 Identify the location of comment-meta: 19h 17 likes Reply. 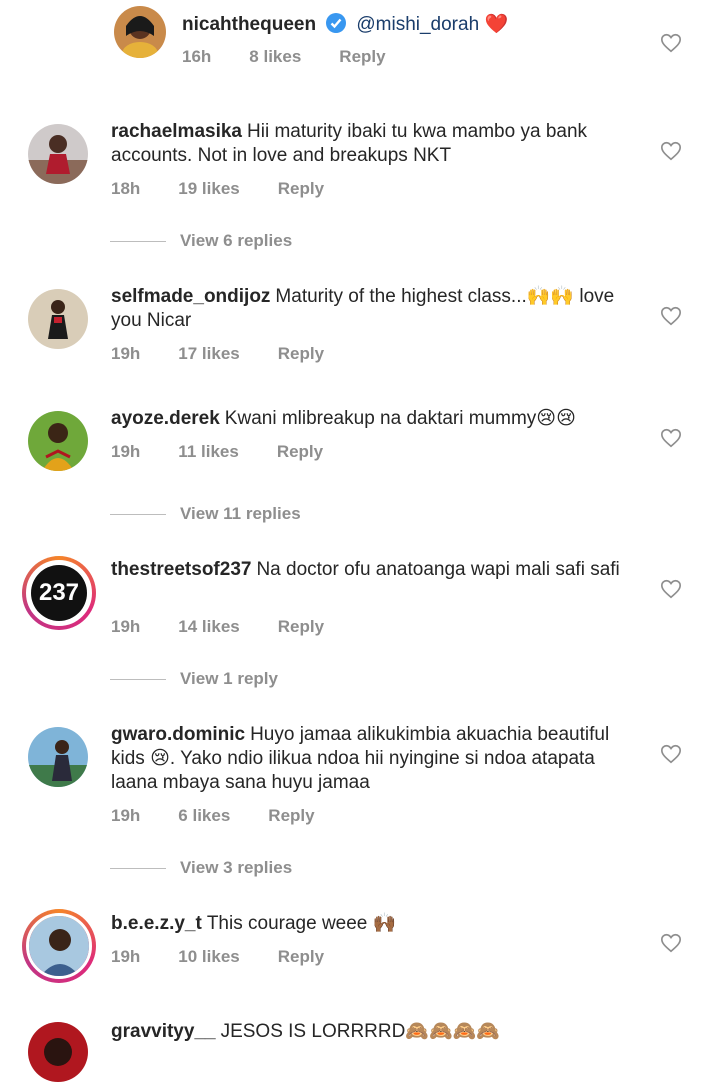
(236, 354).